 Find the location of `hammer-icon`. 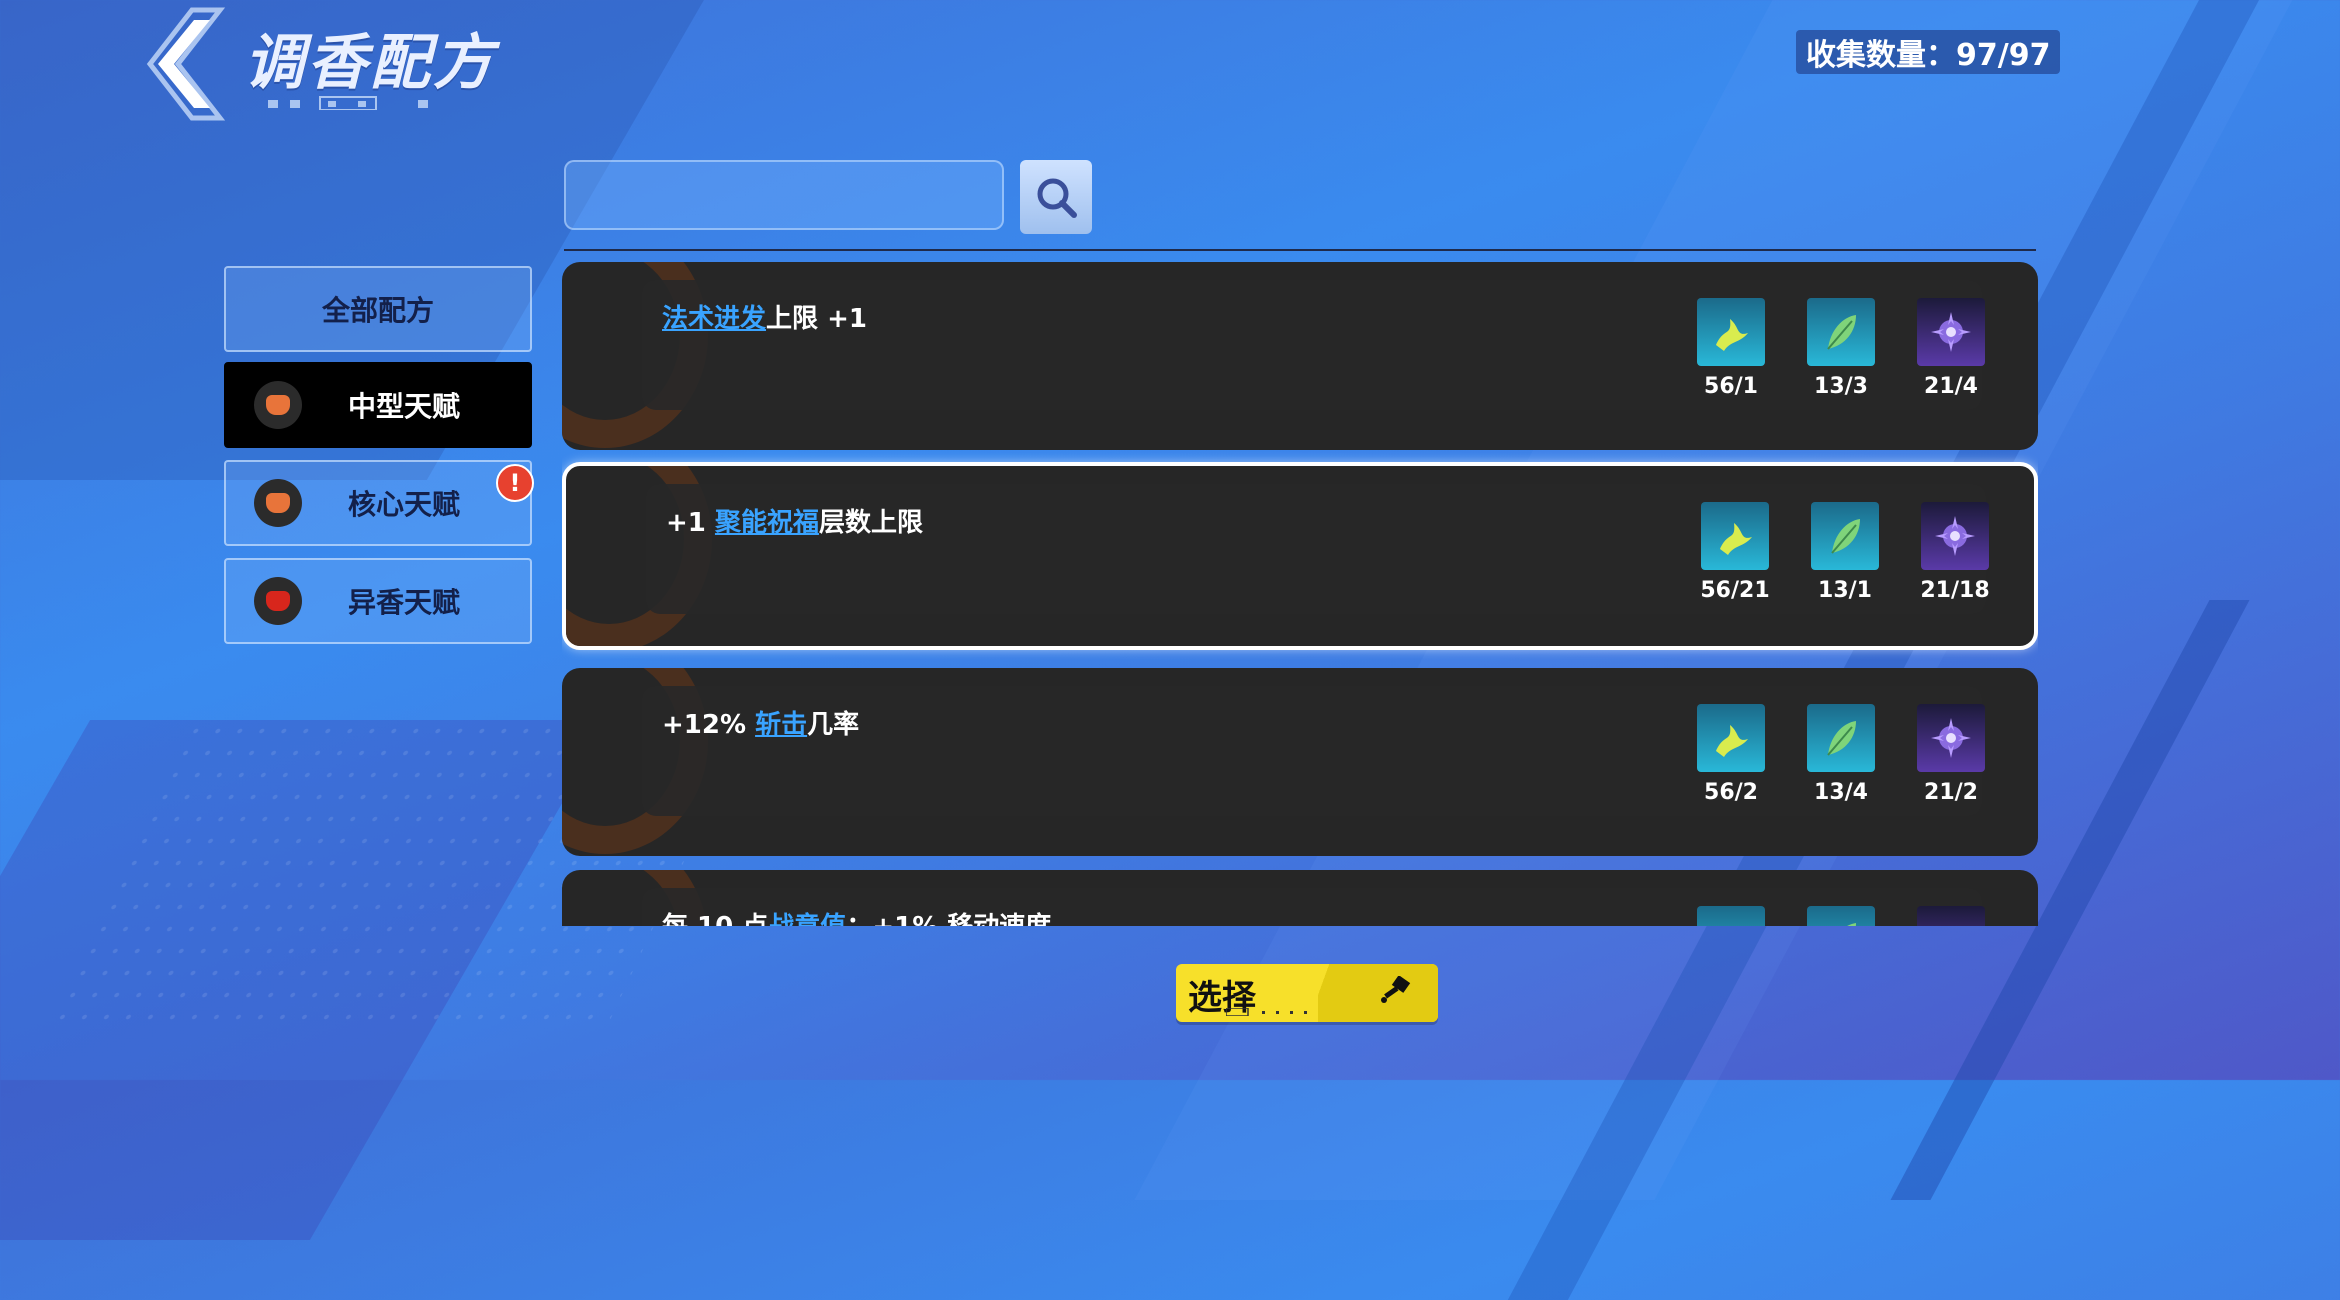

hammer-icon is located at coordinates (1396, 989).